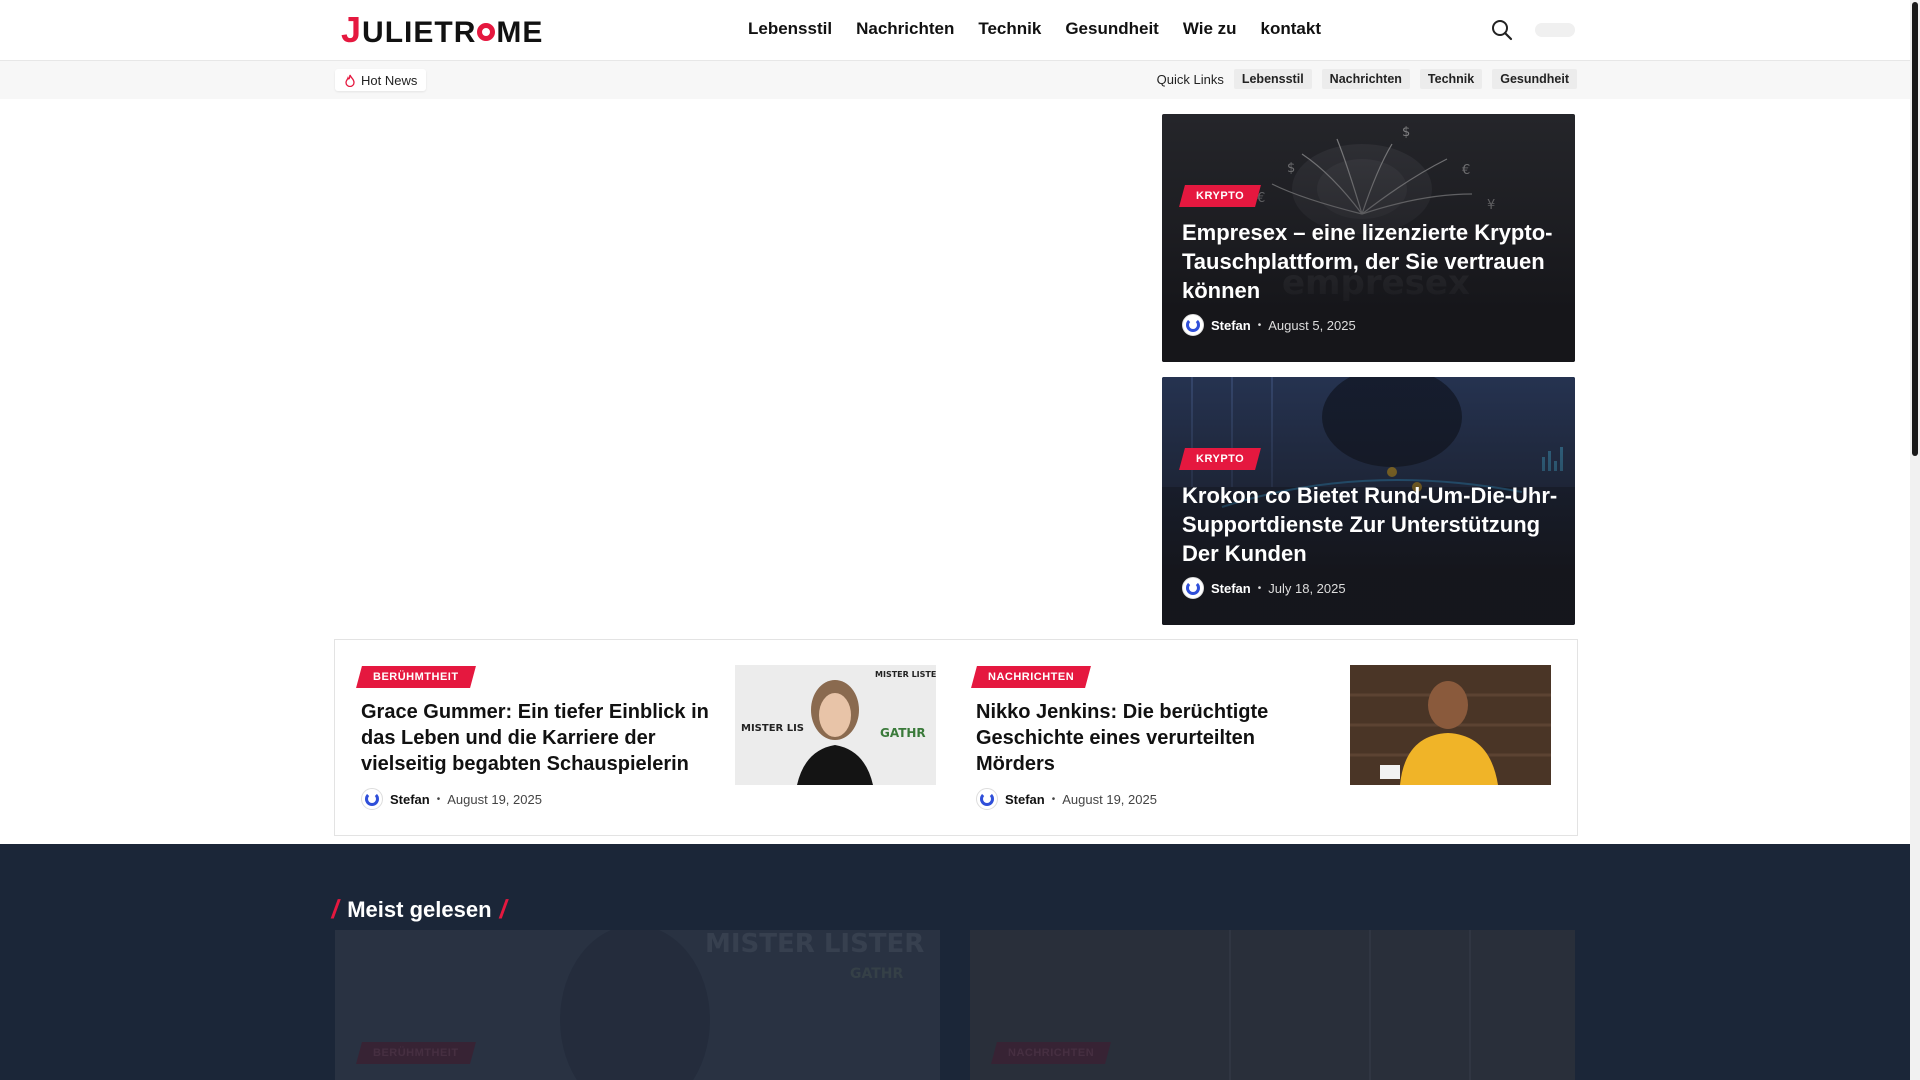 Image resolution: width=1920 pixels, height=1080 pixels. Describe the element at coordinates (389, 80) in the screenshot. I see `hot-news-label: Hot News` at that location.